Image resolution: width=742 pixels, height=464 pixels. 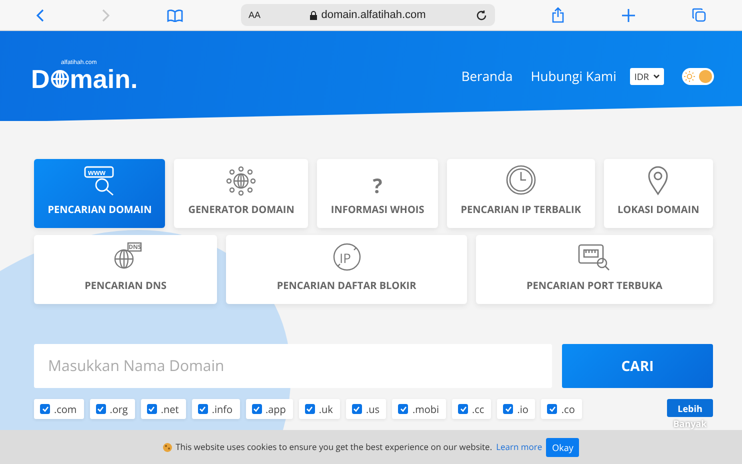 I want to click on plus-icon, so click(x=628, y=15).